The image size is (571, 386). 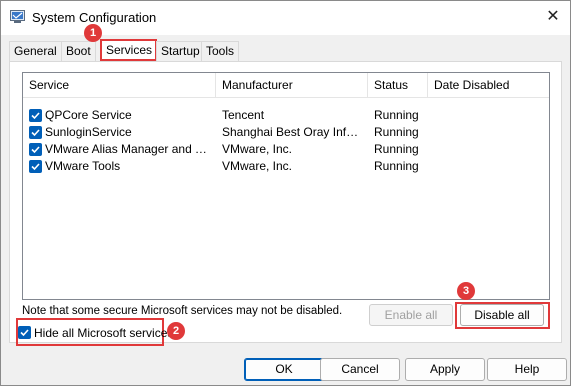 I want to click on tab-startup: Startup, so click(x=180, y=51).